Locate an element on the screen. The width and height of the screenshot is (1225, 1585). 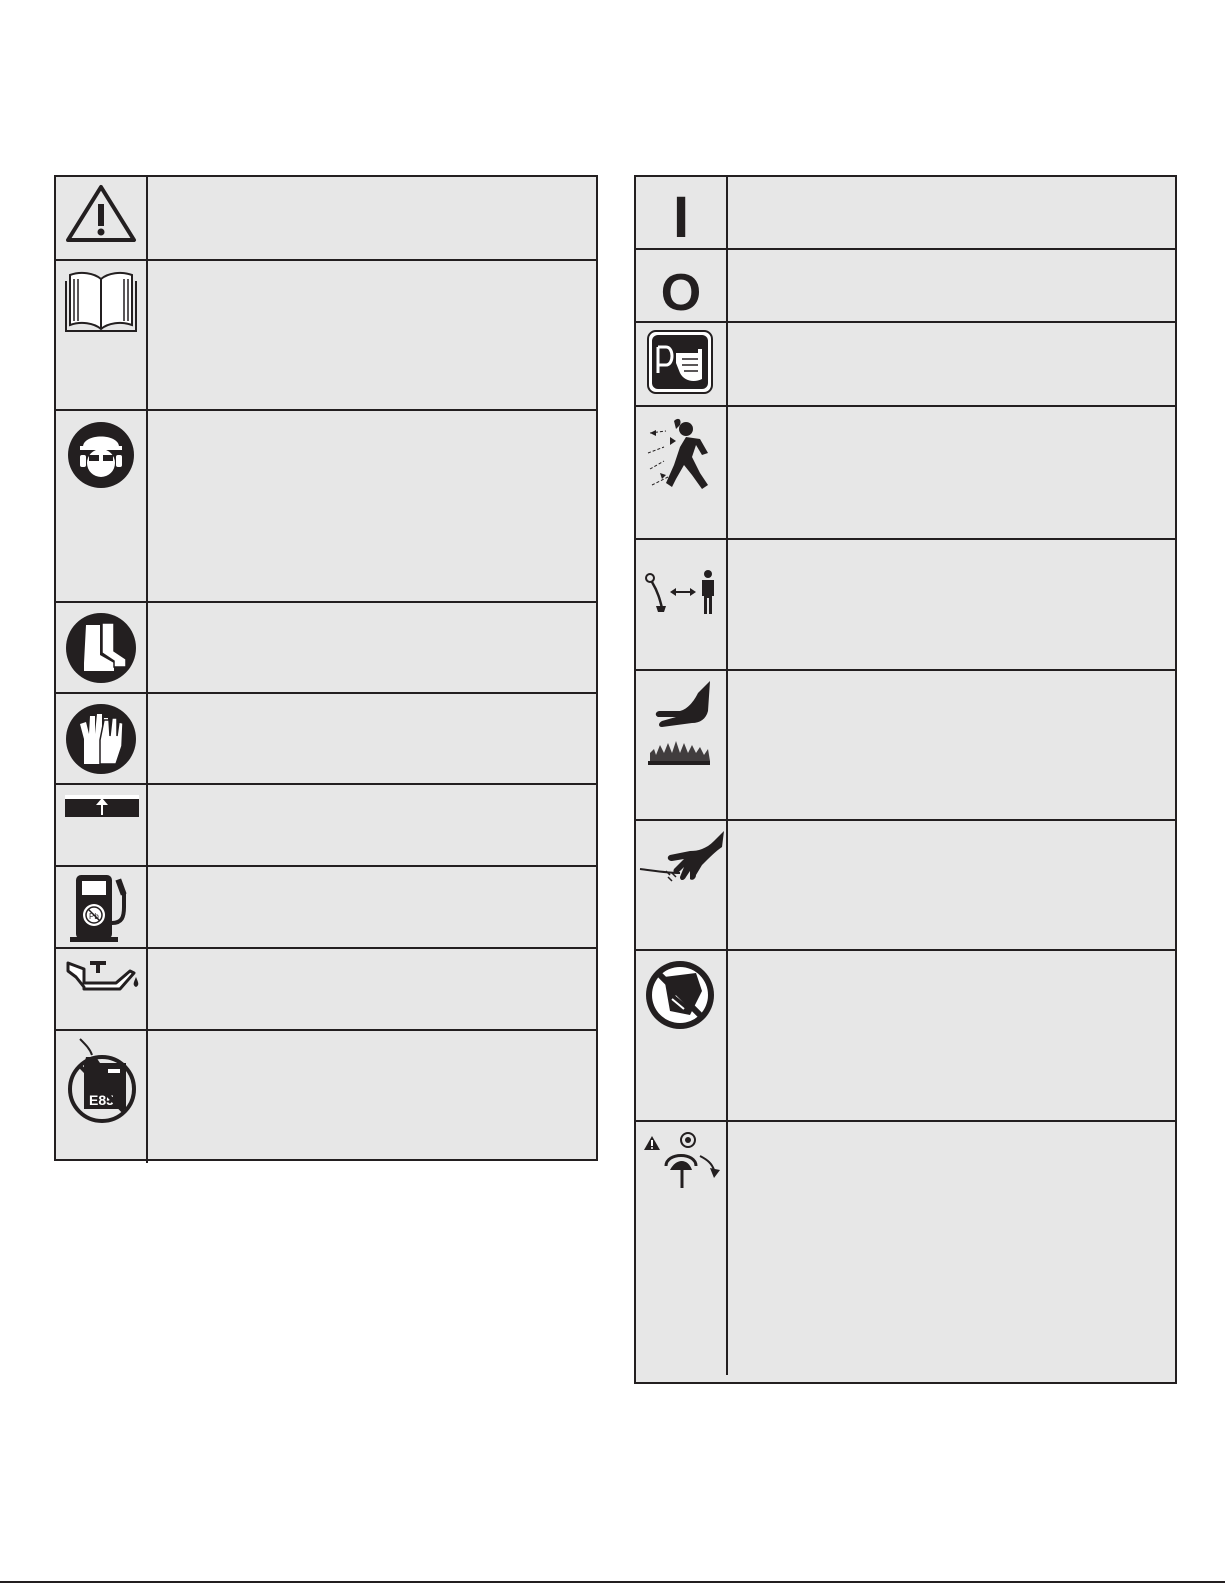
symbol-row-fuel: Pb is located at coordinates (326, 908).